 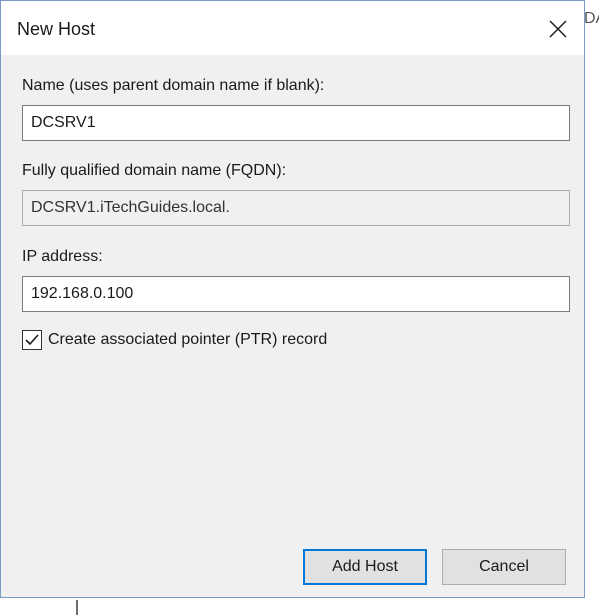 I want to click on close-button, so click(x=558, y=29).